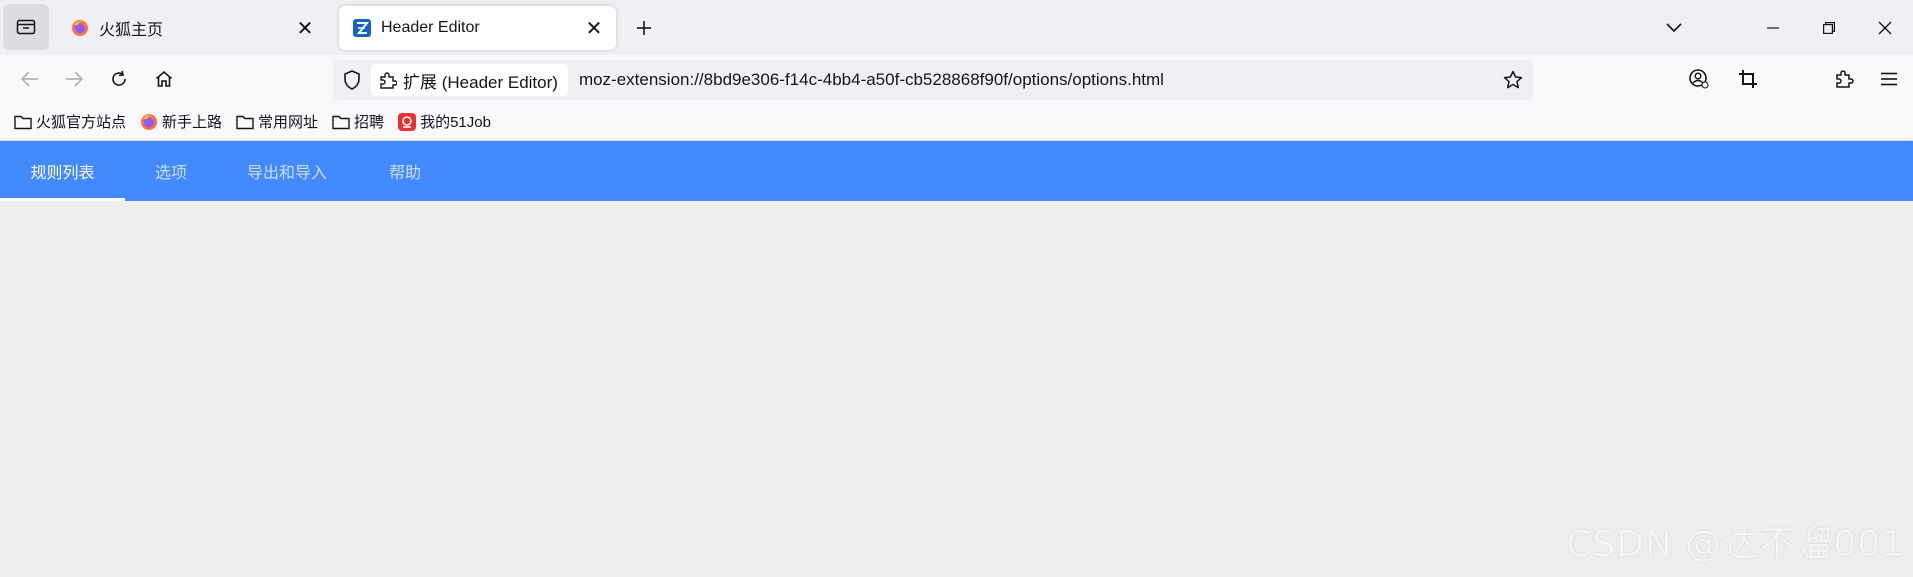  I want to click on restore-icon, so click(1829, 27).